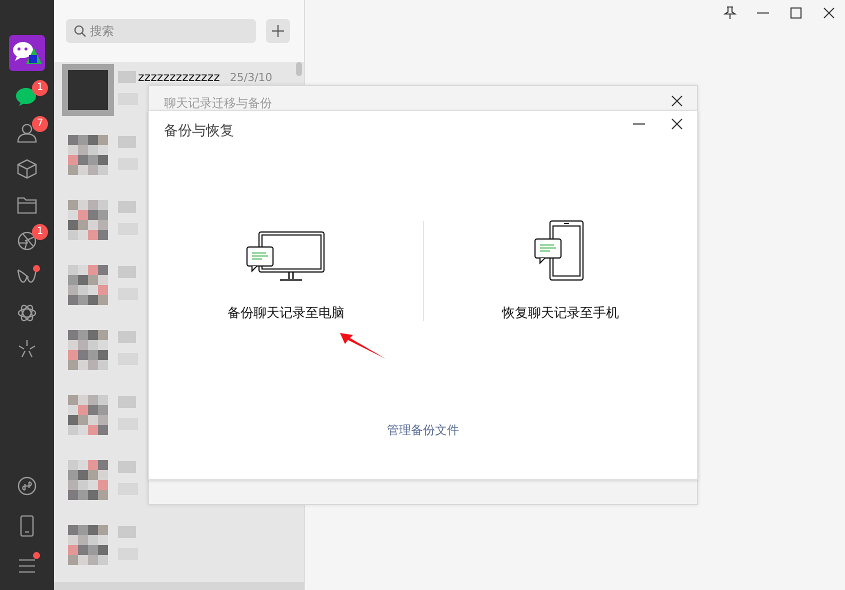 Image resolution: width=845 pixels, height=590 pixels. Describe the element at coordinates (218, 103) in the screenshot. I see `dialog-title: 聊天记录迁移与备份` at that location.